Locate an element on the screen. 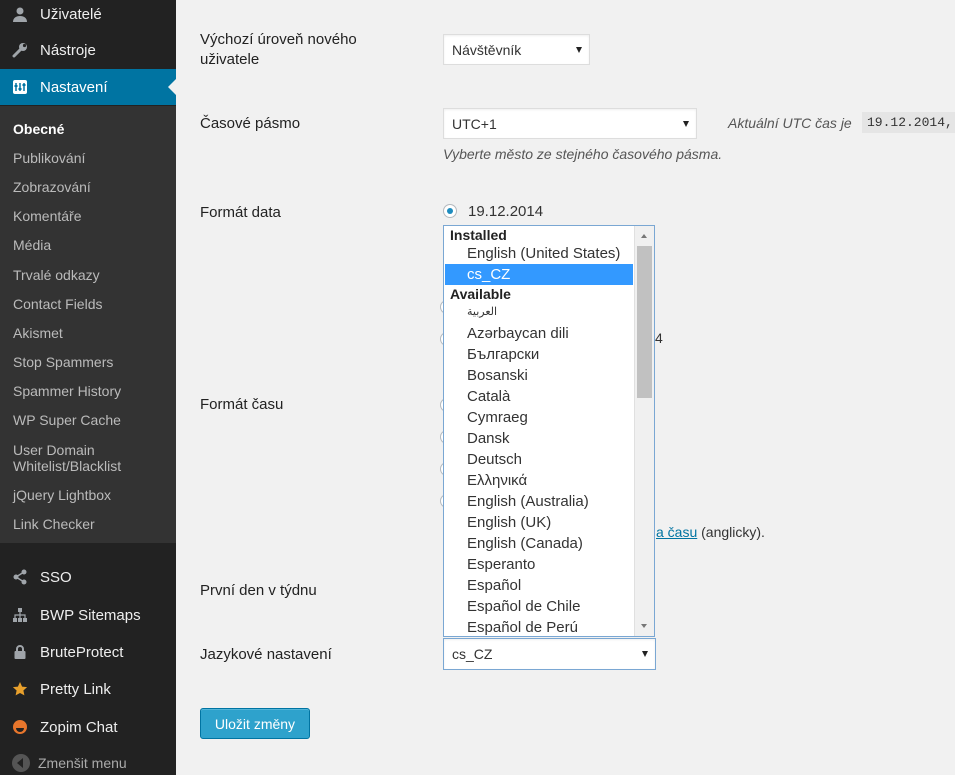 This screenshot has width=955, height=775. submenu-media: Média is located at coordinates (88, 245).